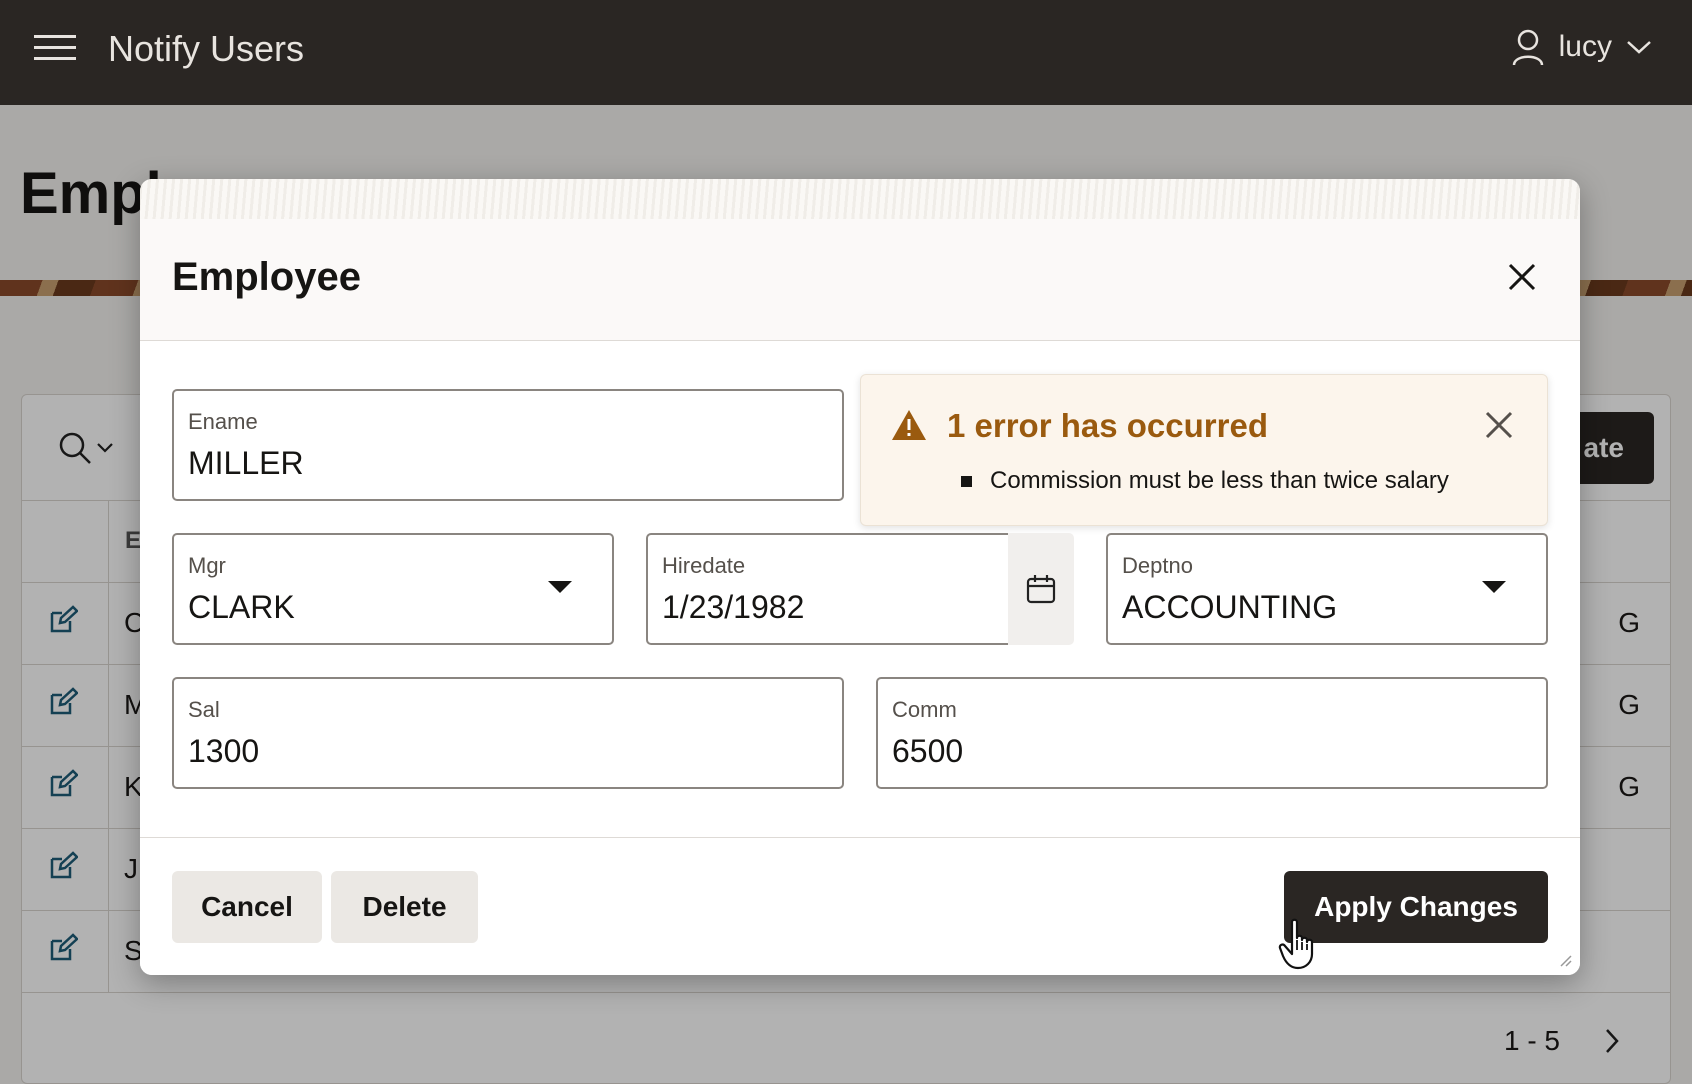 Image resolution: width=1692 pixels, height=1084 pixels. What do you see at coordinates (246, 463) in the screenshot?
I see `ename-value: MILLER` at bounding box center [246, 463].